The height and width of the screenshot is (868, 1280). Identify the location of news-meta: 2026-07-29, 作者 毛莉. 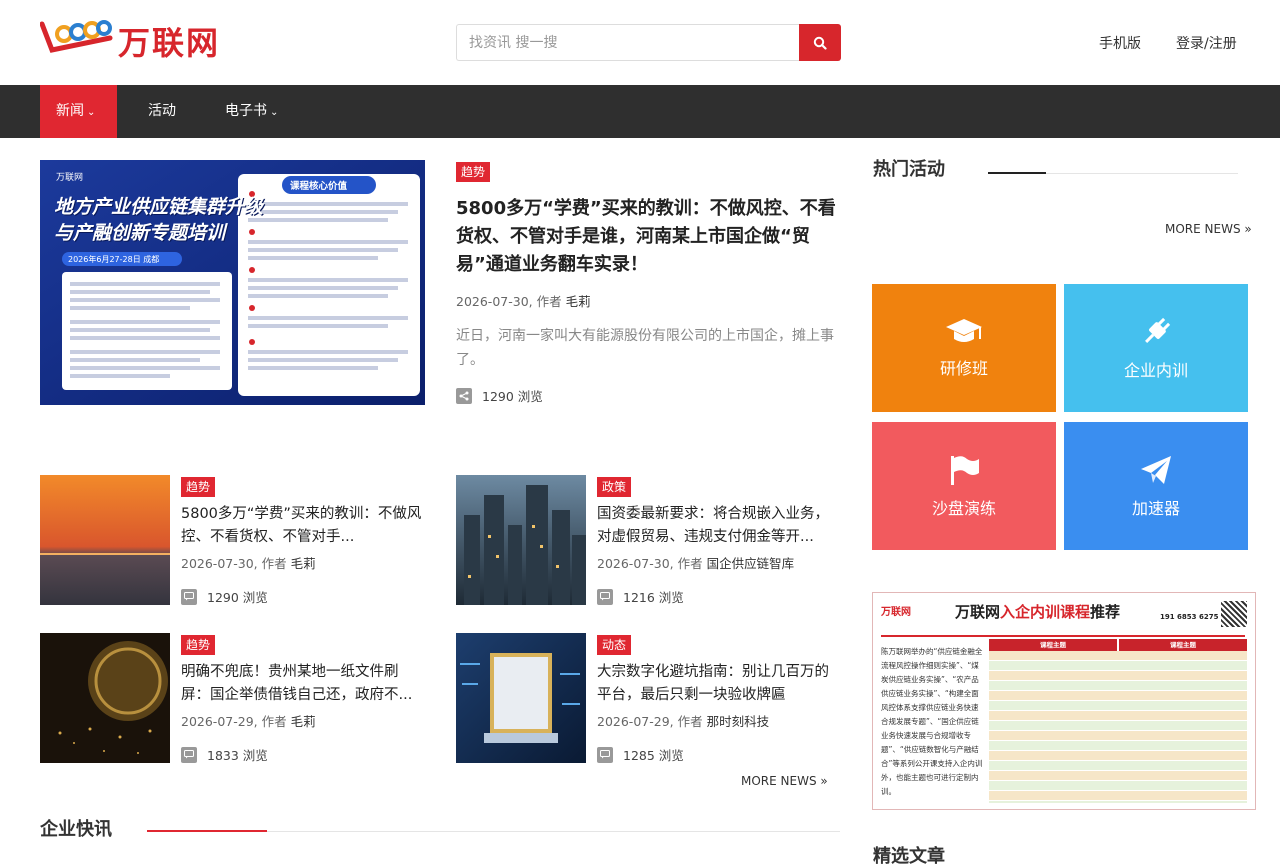
(248, 720).